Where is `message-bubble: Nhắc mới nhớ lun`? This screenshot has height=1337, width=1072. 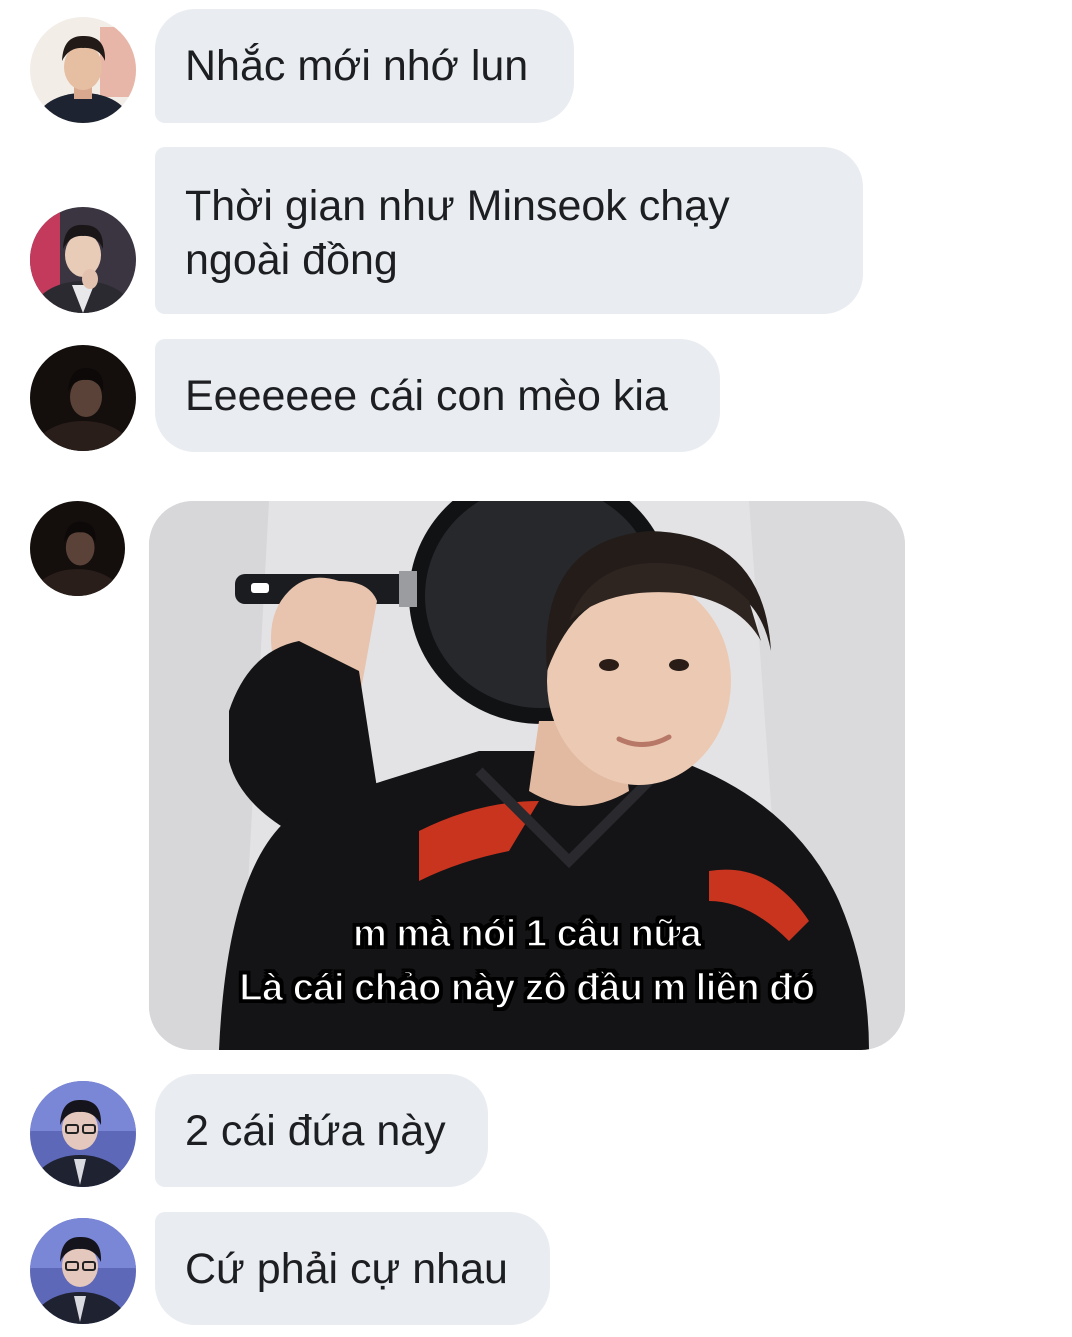
message-bubble: Nhắc mới nhớ lun is located at coordinates (364, 66).